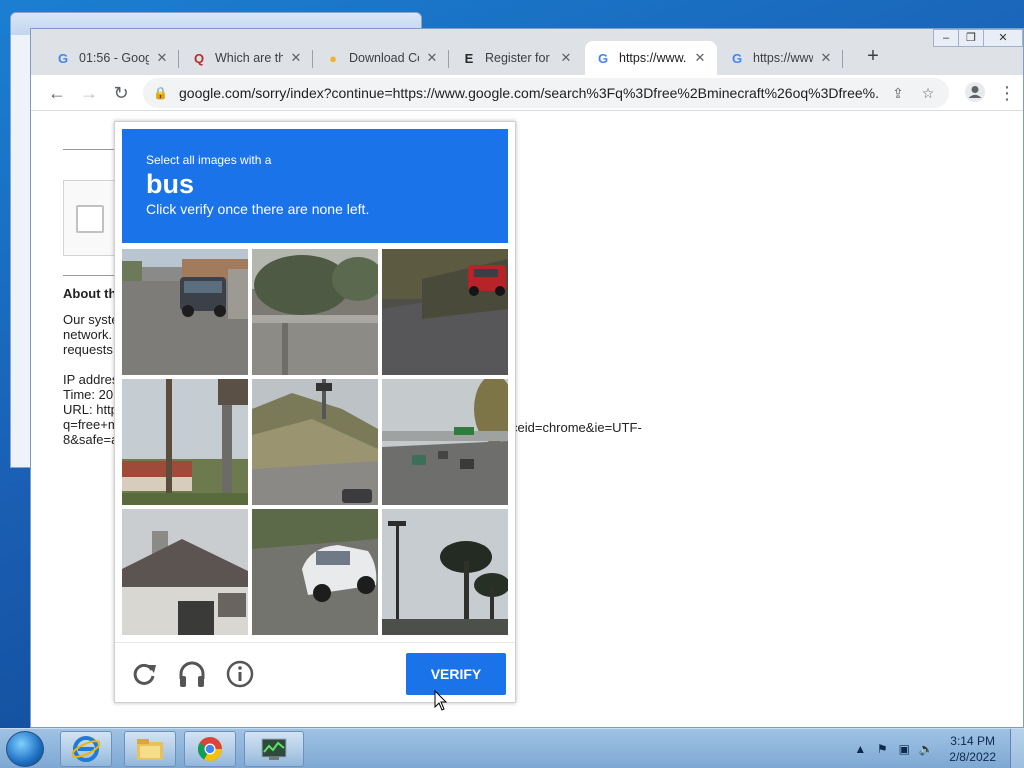 The height and width of the screenshot is (768, 1024). Describe the element at coordinates (972, 757) in the screenshot. I see `clock-date: 2/8/2022` at that location.